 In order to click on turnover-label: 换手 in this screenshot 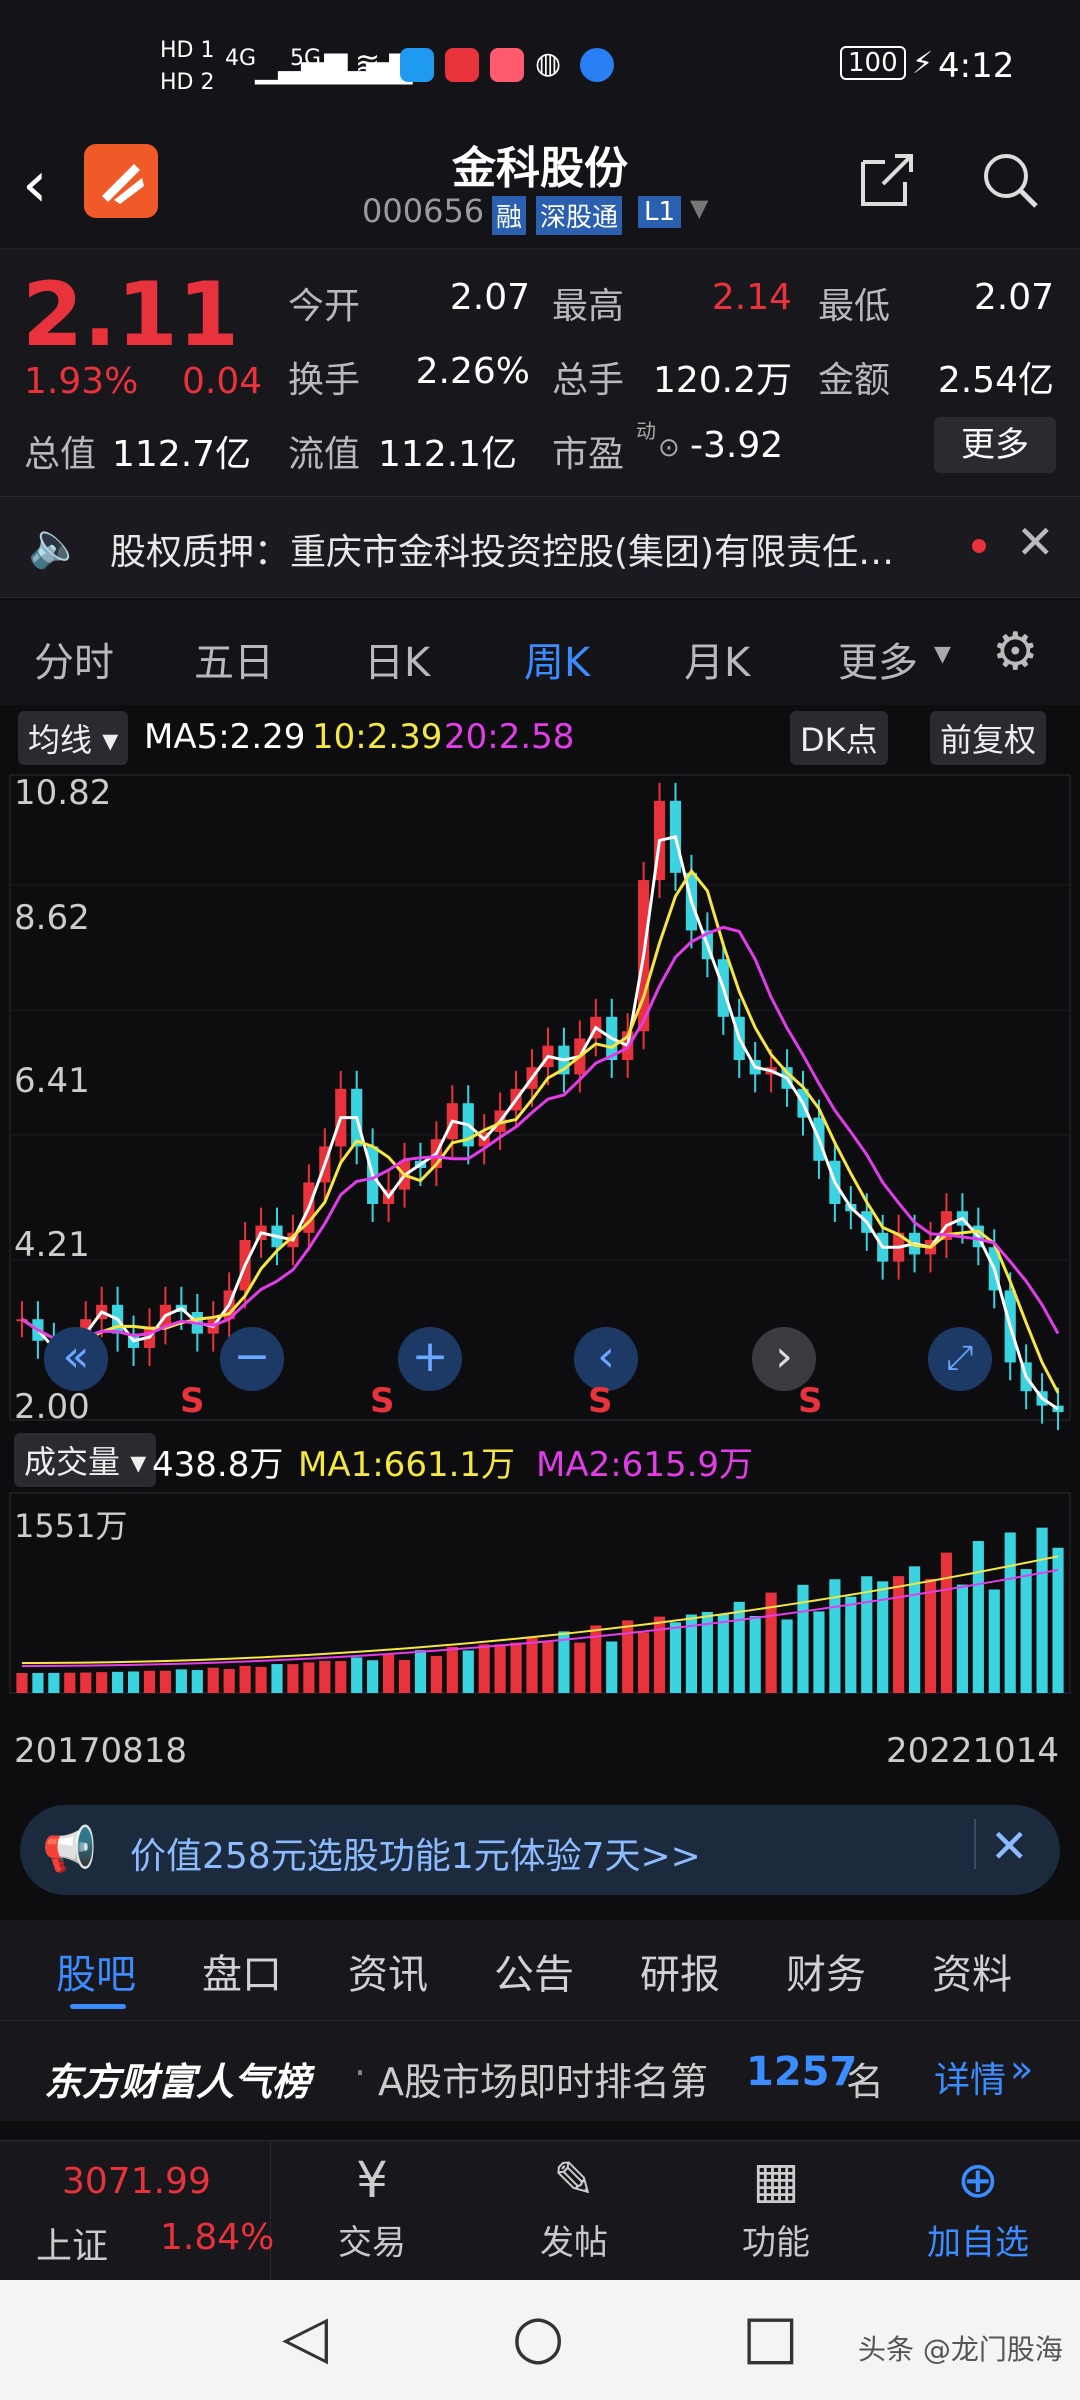, I will do `click(324, 380)`.